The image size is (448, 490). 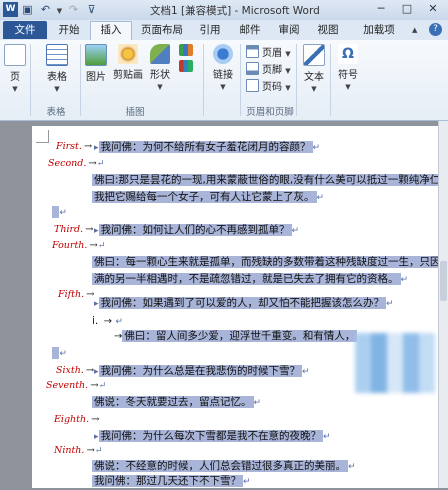 What do you see at coordinates (56, 112) in the screenshot?
I see `group-tables-label: 表格` at bounding box center [56, 112].